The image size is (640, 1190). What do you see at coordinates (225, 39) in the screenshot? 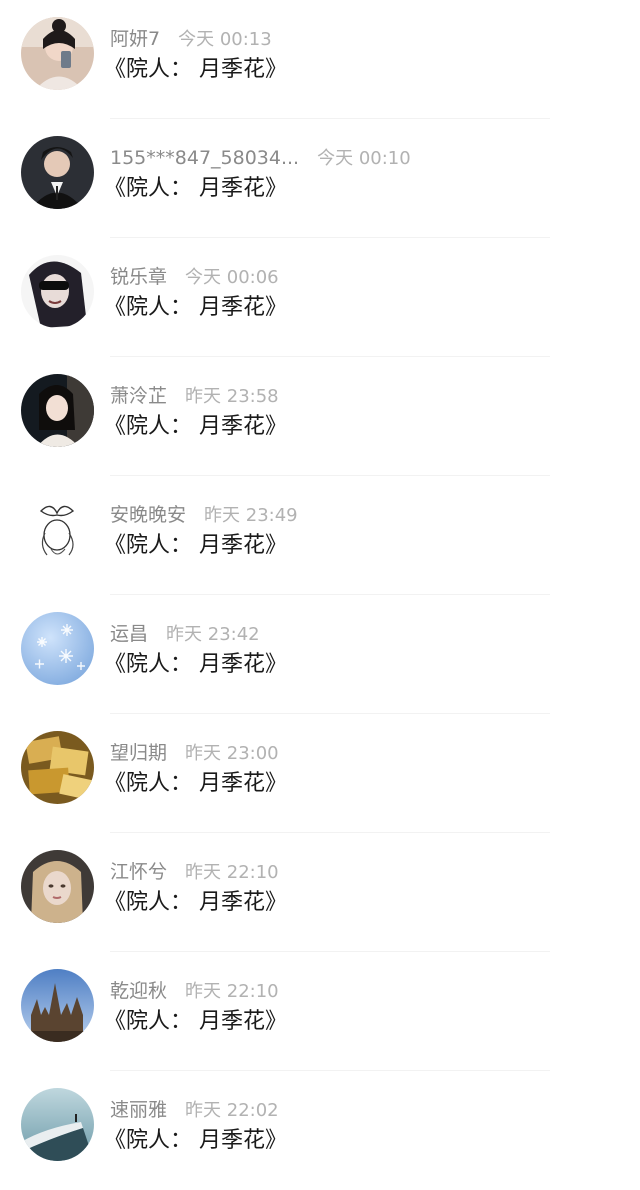
I see `message-time: 今天 00:13` at bounding box center [225, 39].